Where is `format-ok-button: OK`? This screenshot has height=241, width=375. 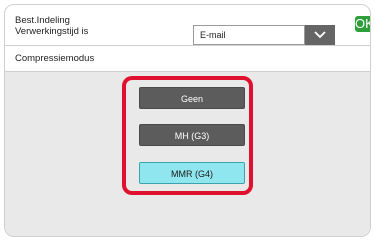
format-ok-button: OK is located at coordinates (362, 24).